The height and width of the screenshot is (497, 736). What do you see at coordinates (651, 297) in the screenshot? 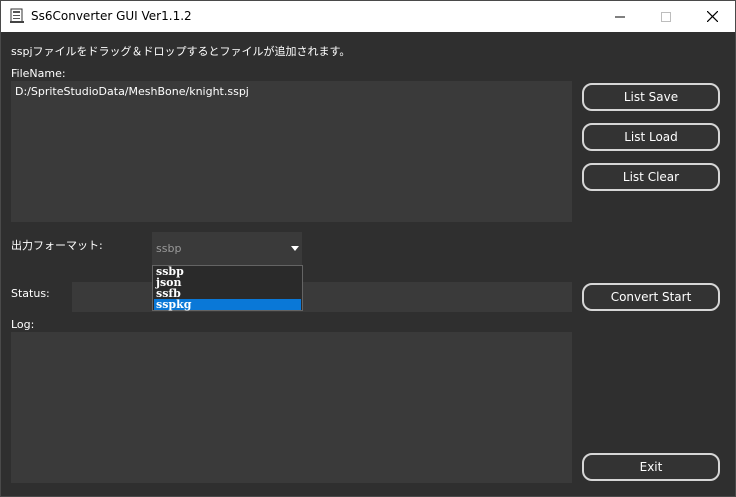
I see `convert-start-button: Convert Start` at bounding box center [651, 297].